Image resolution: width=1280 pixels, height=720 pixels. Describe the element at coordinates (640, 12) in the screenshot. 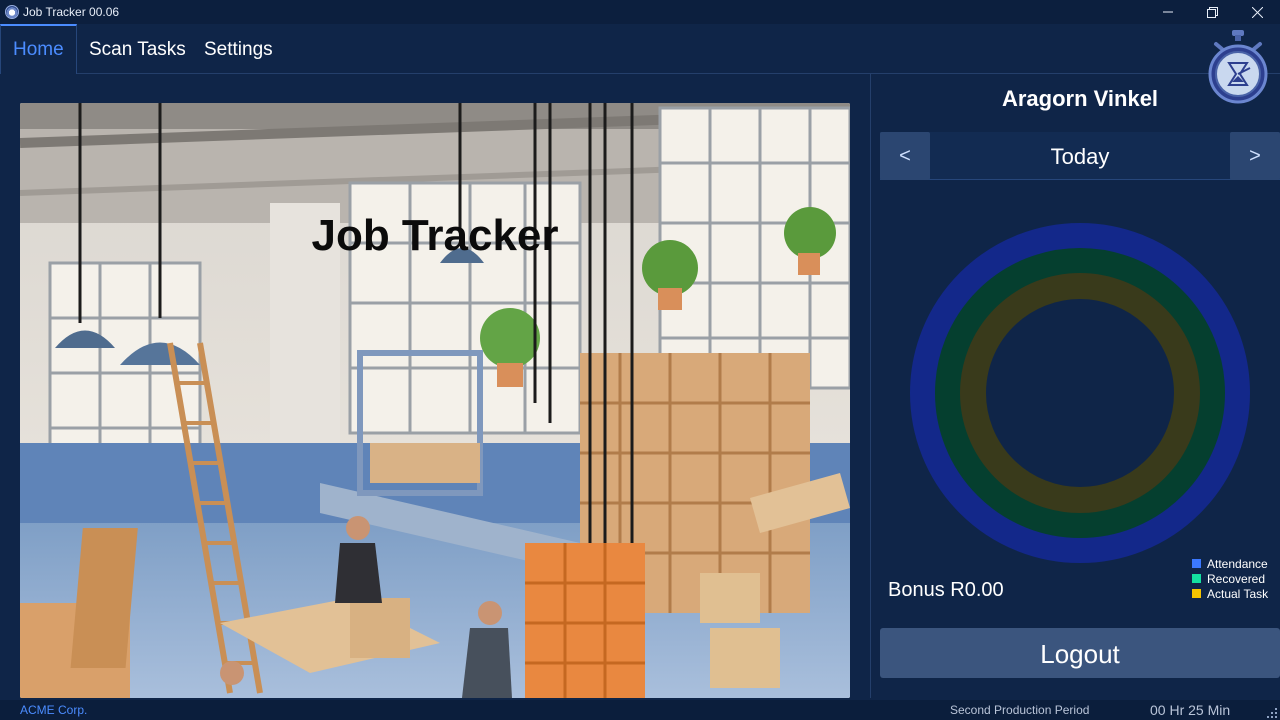

I see `title-bar: Job Tracker 00.06` at that location.